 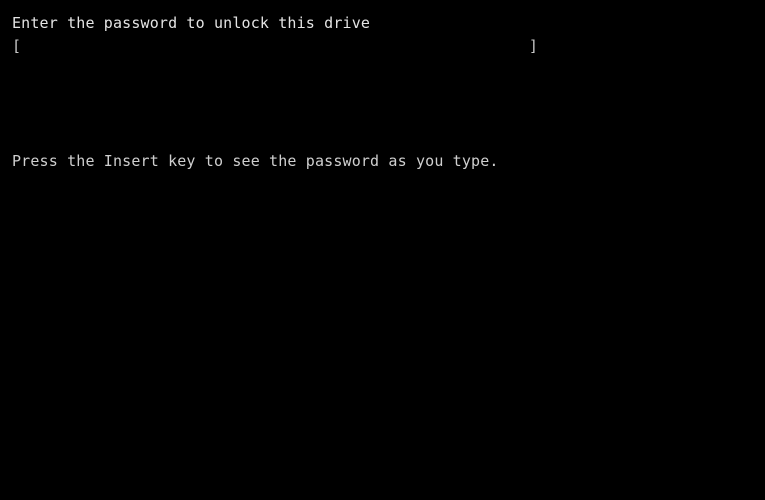 What do you see at coordinates (533, 46) in the screenshot?
I see `field-right-bracket: ]` at bounding box center [533, 46].